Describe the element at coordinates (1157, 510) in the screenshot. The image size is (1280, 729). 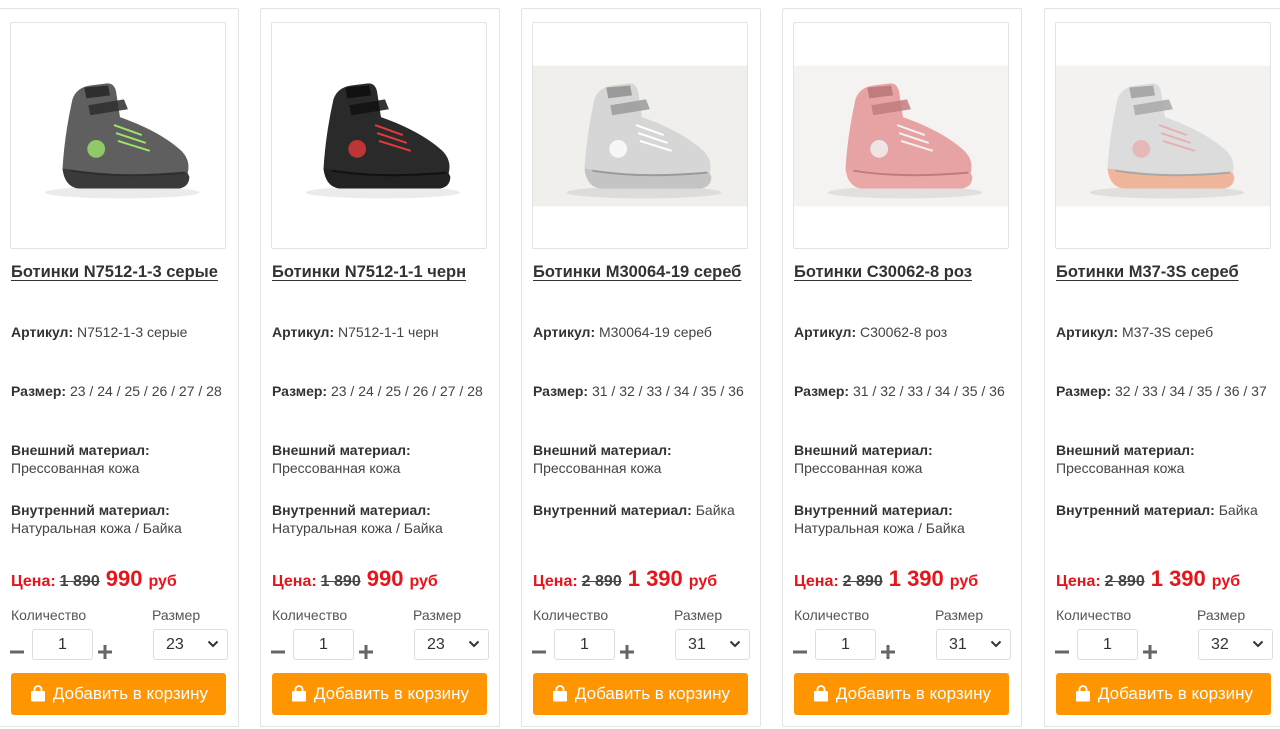
I see `inner-material: Внутренний материал: Байка` at that location.